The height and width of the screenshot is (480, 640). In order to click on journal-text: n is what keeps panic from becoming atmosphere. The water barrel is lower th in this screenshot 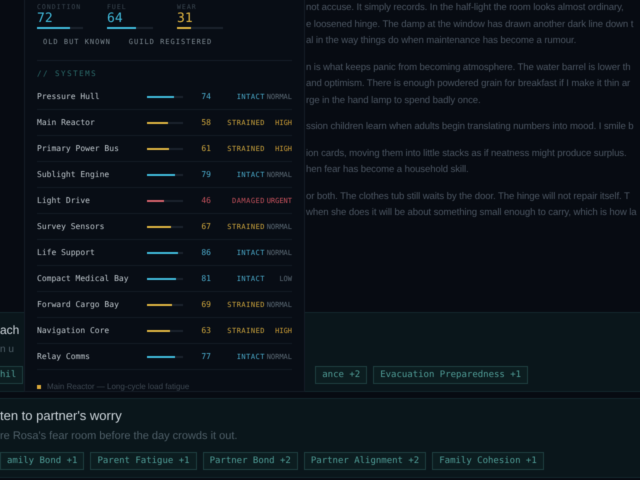, I will do `click(469, 67)`.